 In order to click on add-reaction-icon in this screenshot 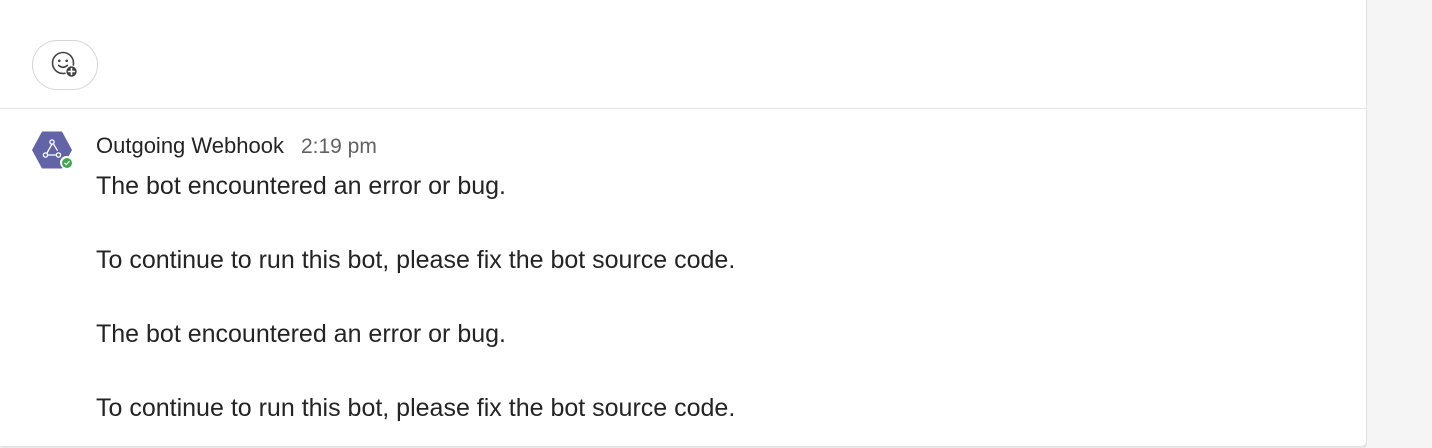, I will do `click(65, 65)`.